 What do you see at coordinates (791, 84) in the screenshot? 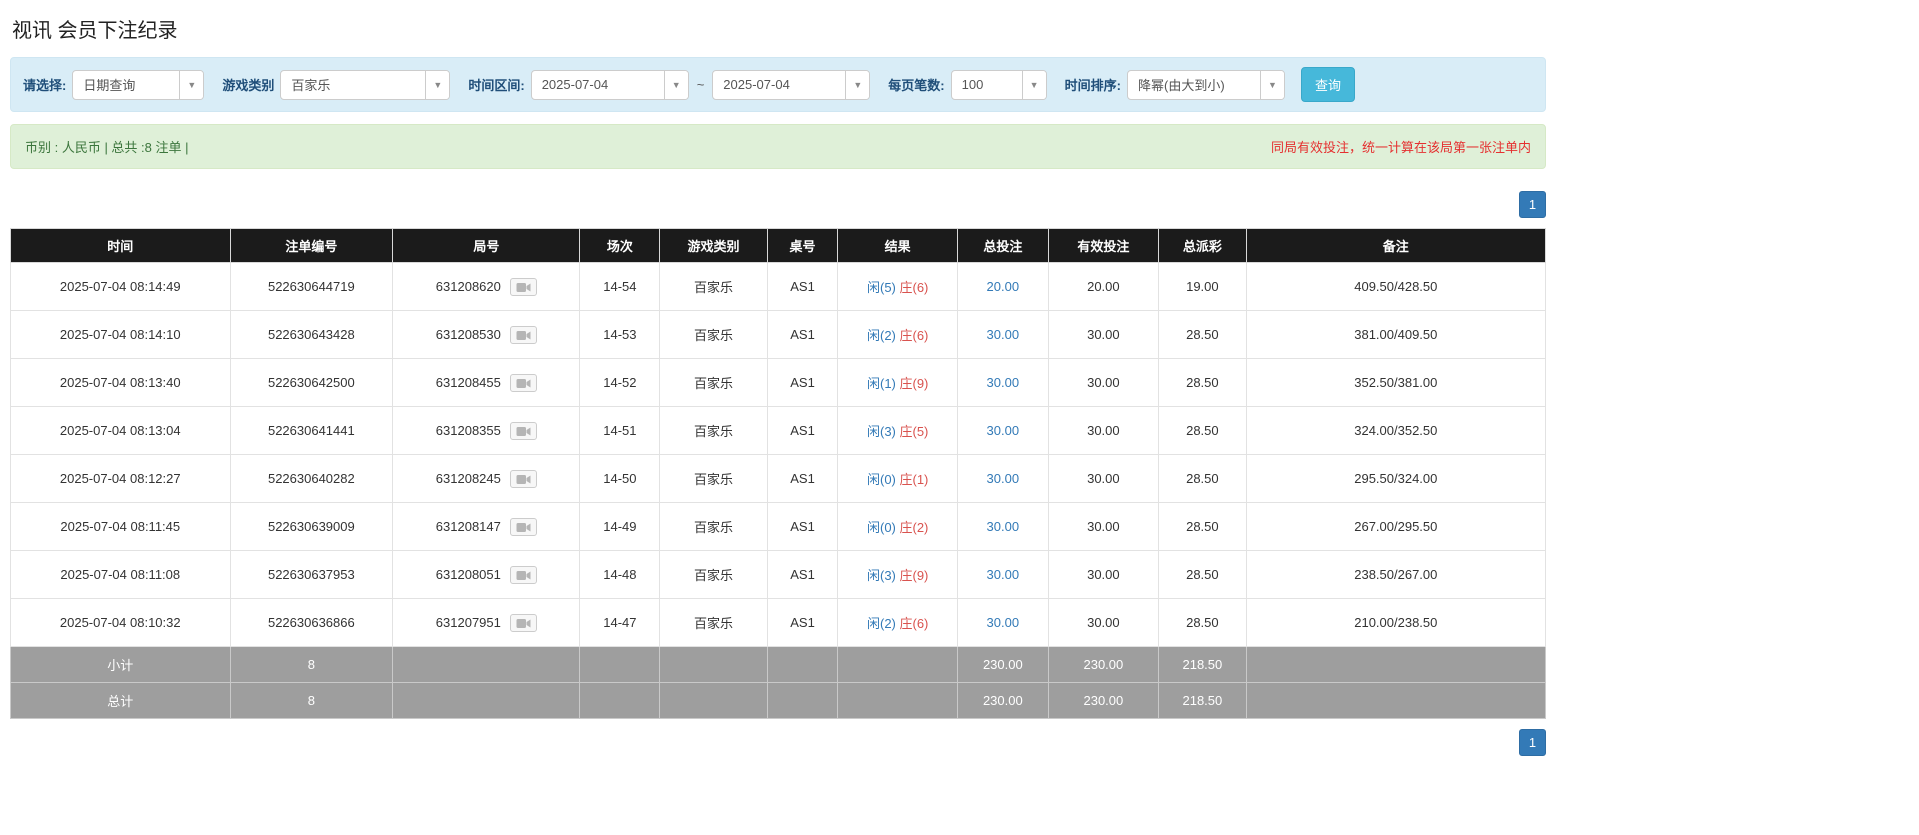
I see `date-to-select: 2025-07-04 ▼` at bounding box center [791, 84].